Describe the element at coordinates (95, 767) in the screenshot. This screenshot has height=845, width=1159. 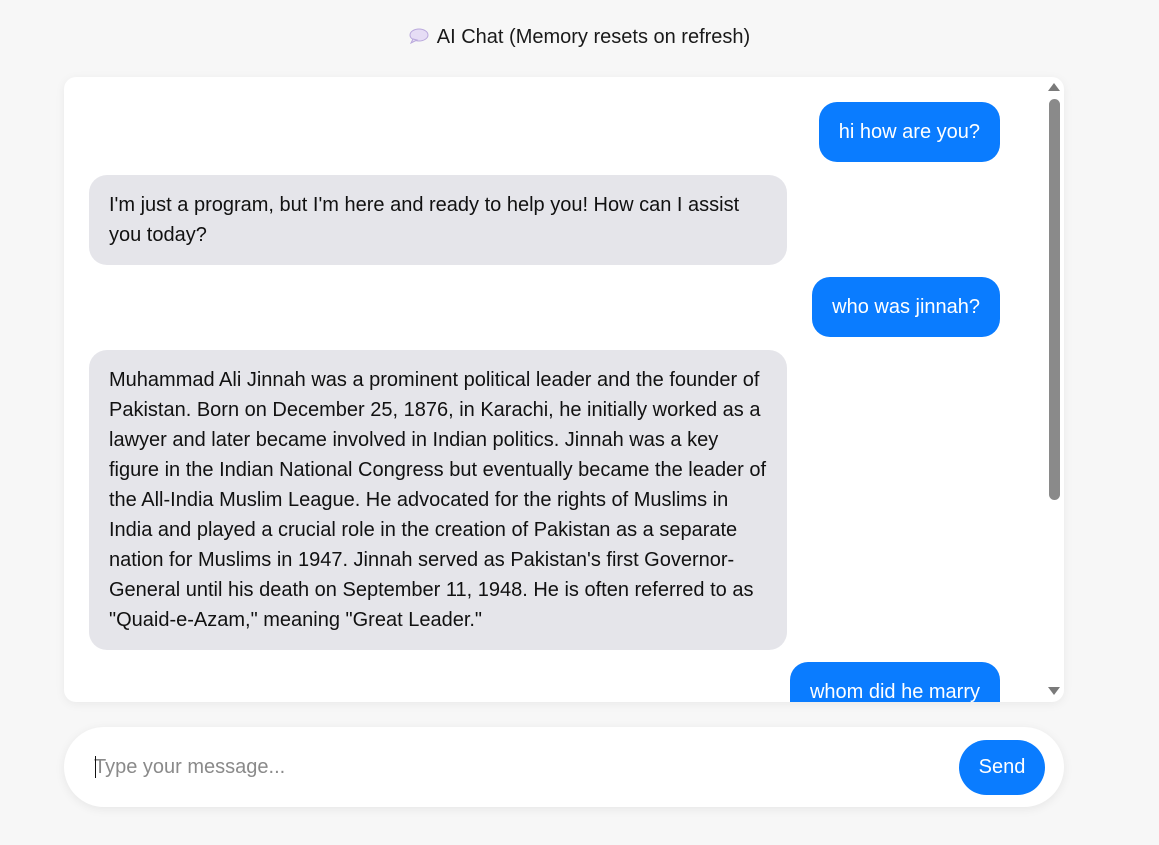
I see `text-cursor` at that location.